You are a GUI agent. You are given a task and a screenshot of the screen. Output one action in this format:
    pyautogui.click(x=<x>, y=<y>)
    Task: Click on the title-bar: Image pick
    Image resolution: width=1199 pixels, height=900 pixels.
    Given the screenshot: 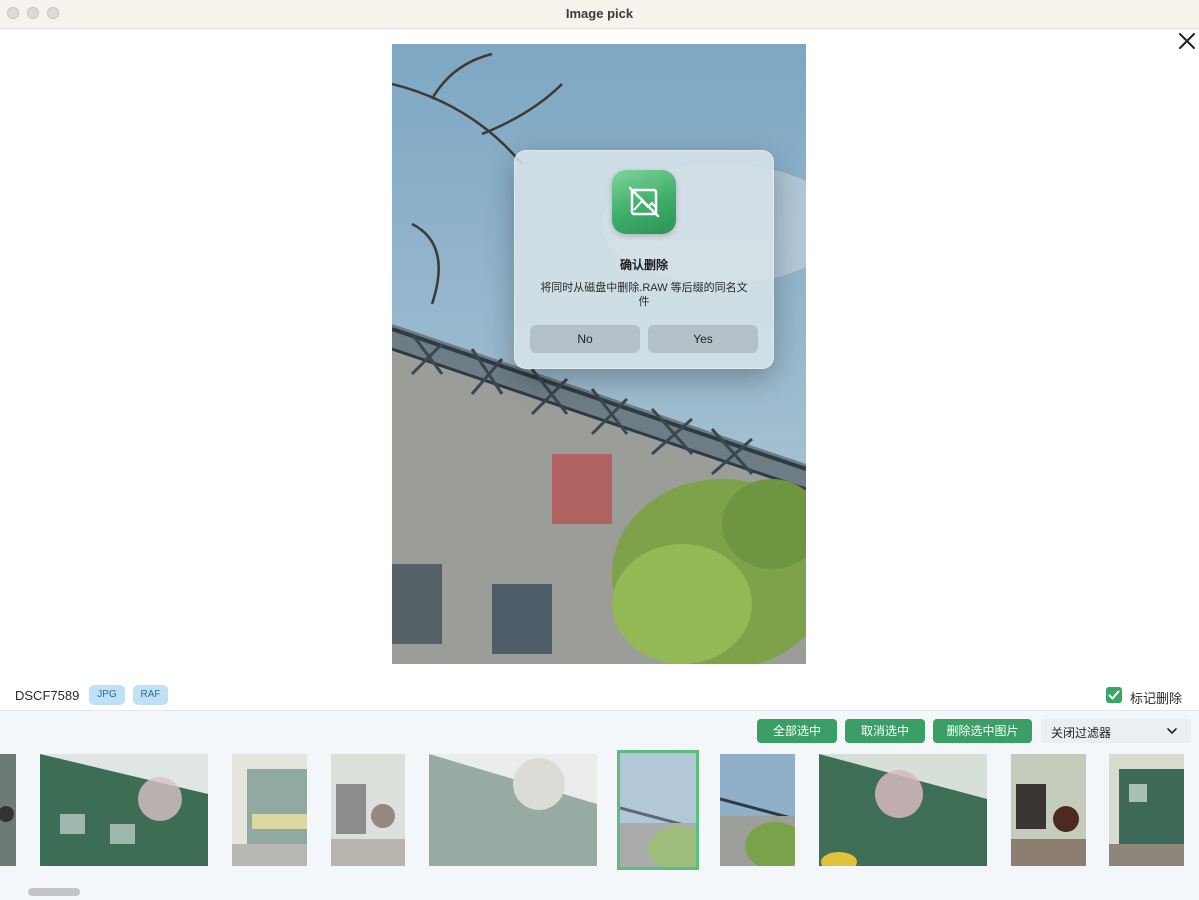 What is the action you would take?
    pyautogui.click(x=599, y=14)
    